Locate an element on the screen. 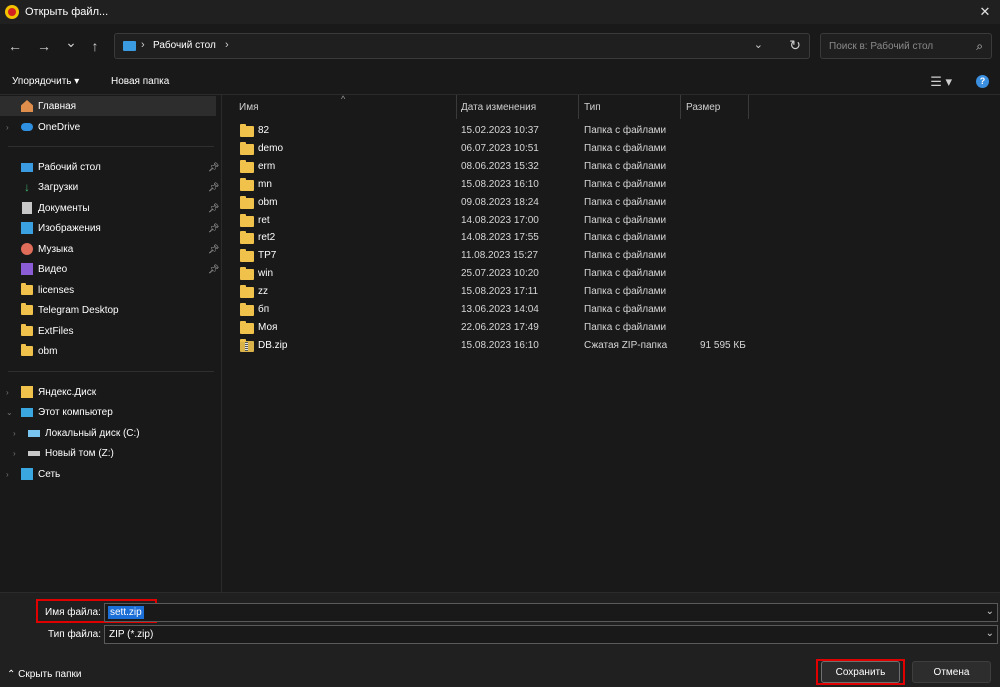 This screenshot has height=687, width=1000. search-input: Поиск в: Рабочий стол ⌕ is located at coordinates (906, 46).